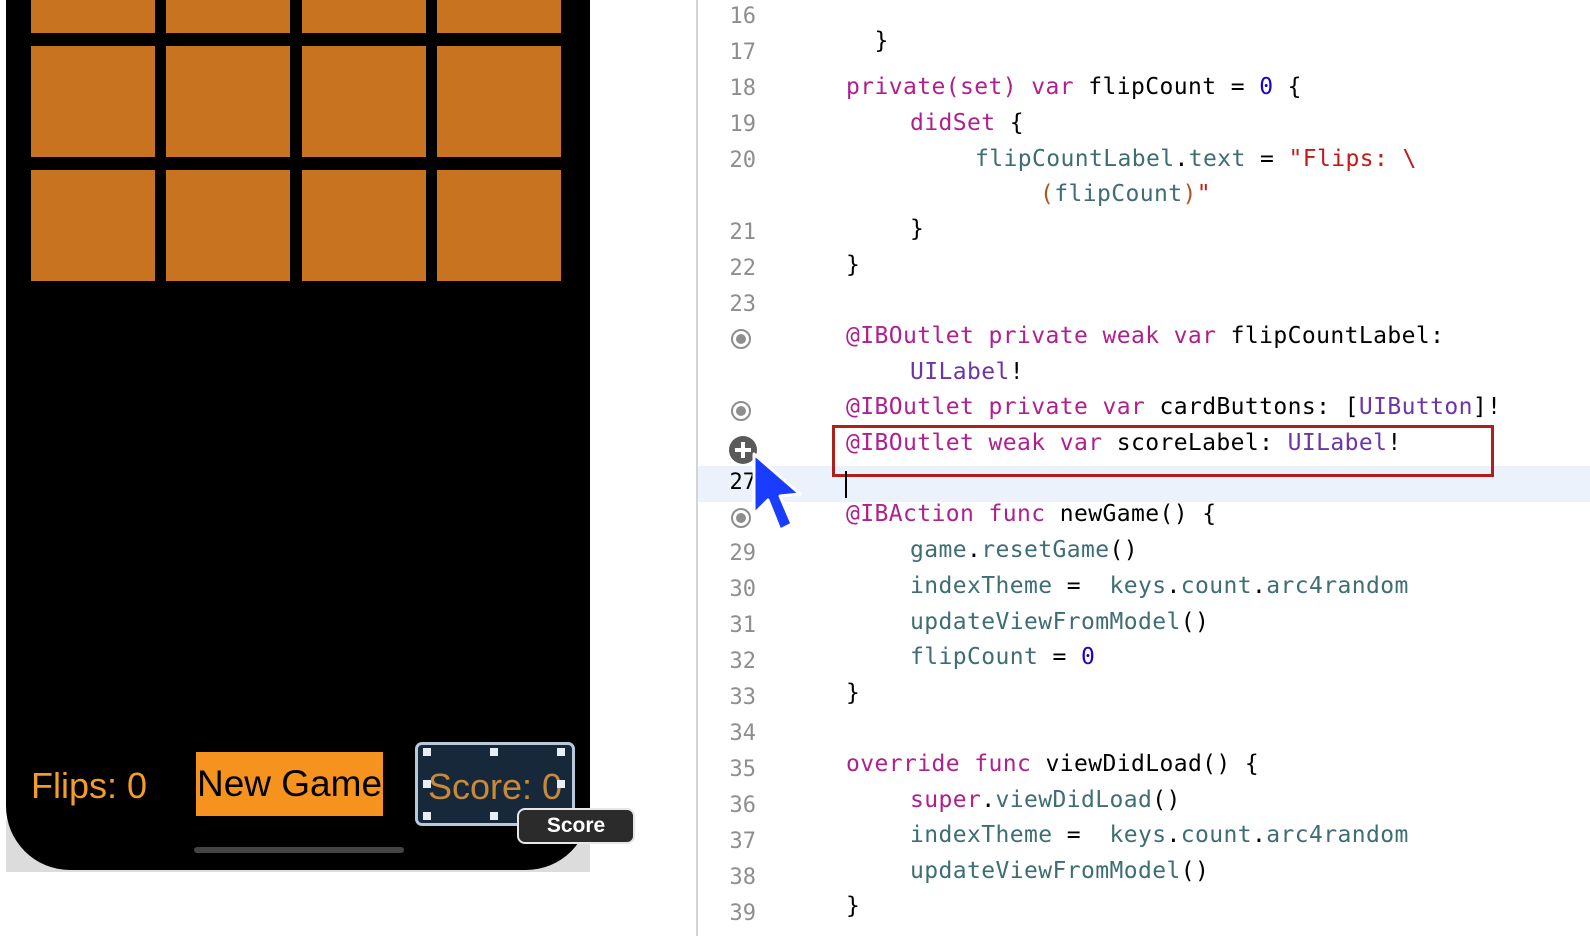 This screenshot has width=1590, height=936. Describe the element at coordinates (743, 769) in the screenshot. I see `line-number: 35` at that location.